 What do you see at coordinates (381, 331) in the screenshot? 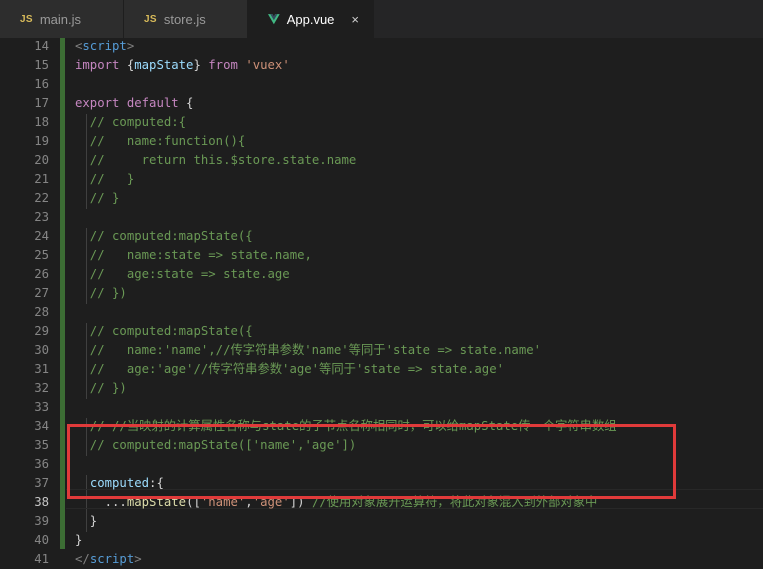
I see `code-line: 29 // computed:mapState({` at bounding box center [381, 331].